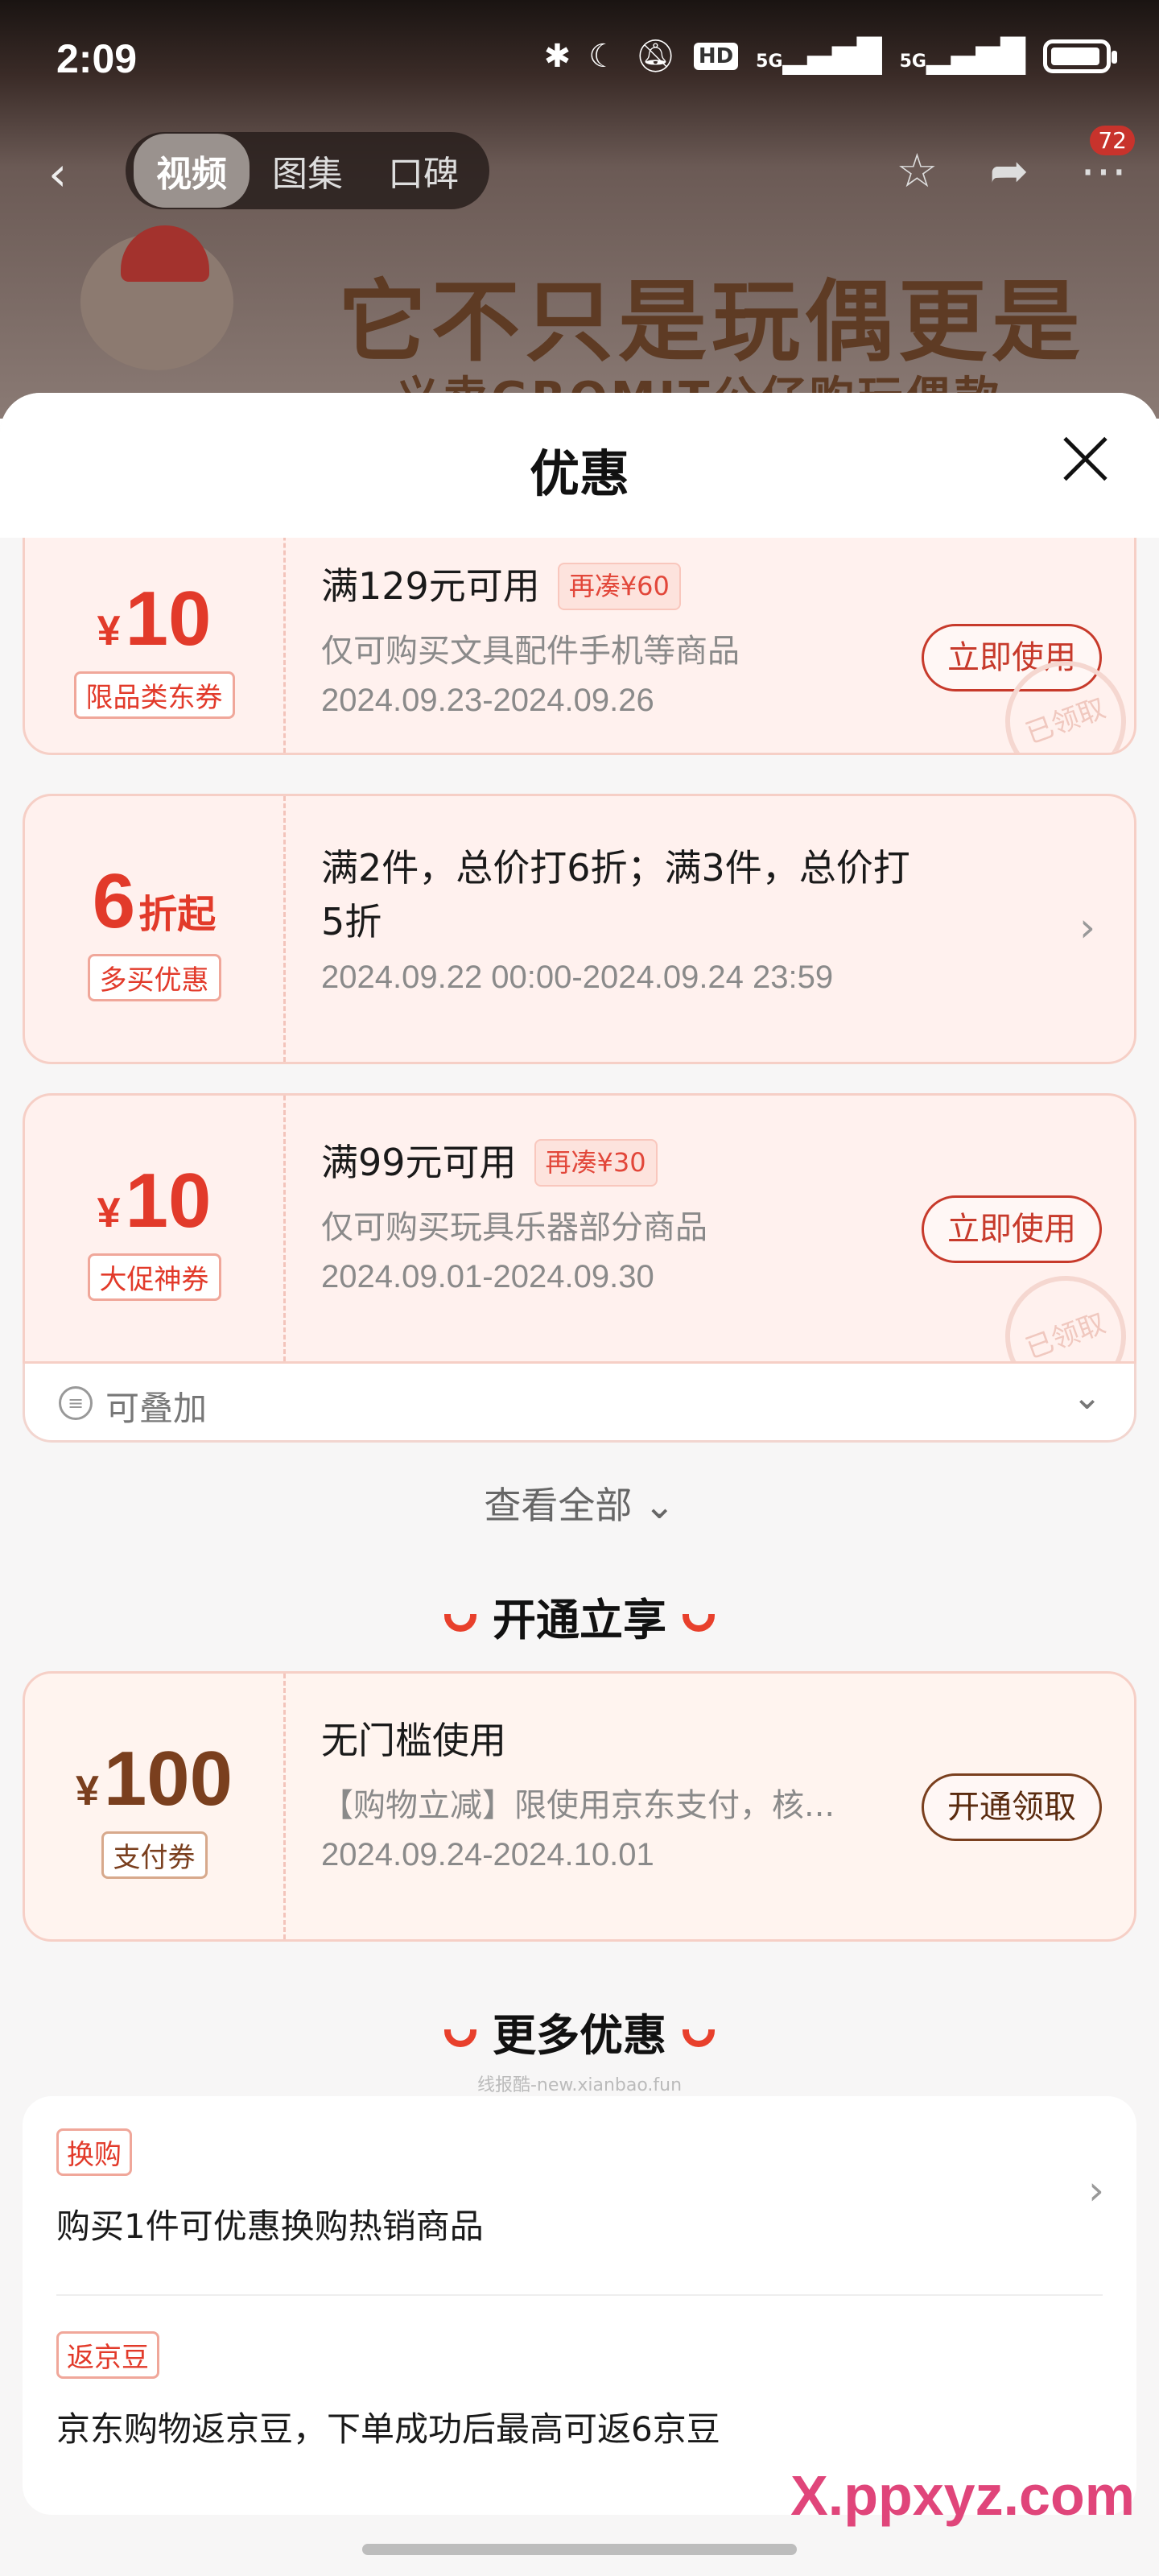 Image resolution: width=1159 pixels, height=2576 pixels. I want to click on stackable-label: 可叠加, so click(156, 1408).